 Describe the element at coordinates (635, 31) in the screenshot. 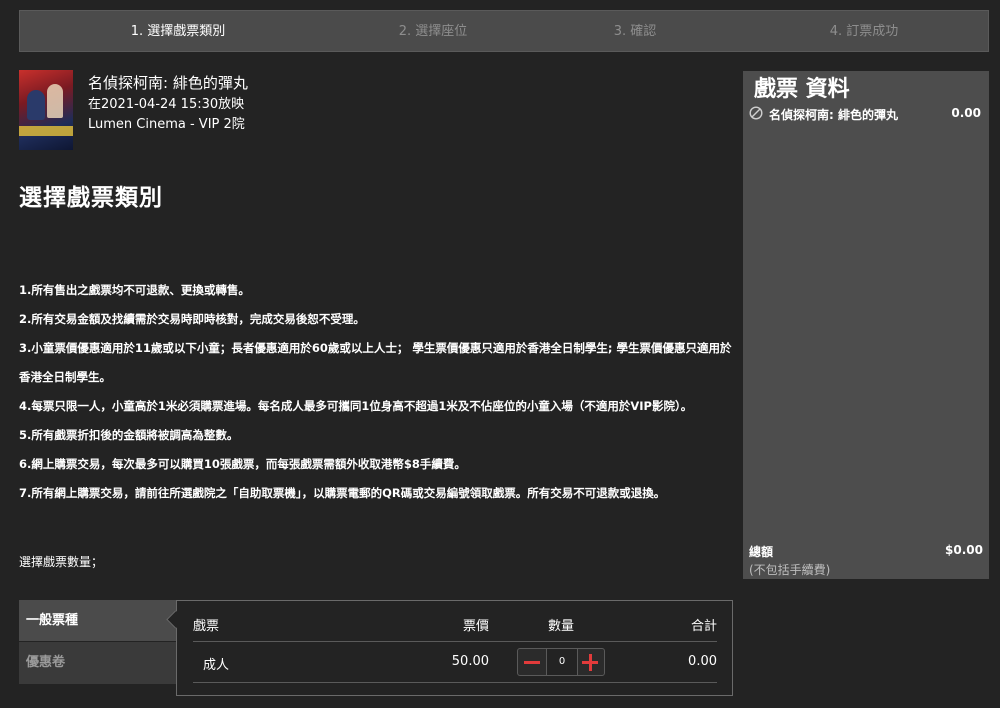

I see `step-confirm: 3. 確認` at that location.